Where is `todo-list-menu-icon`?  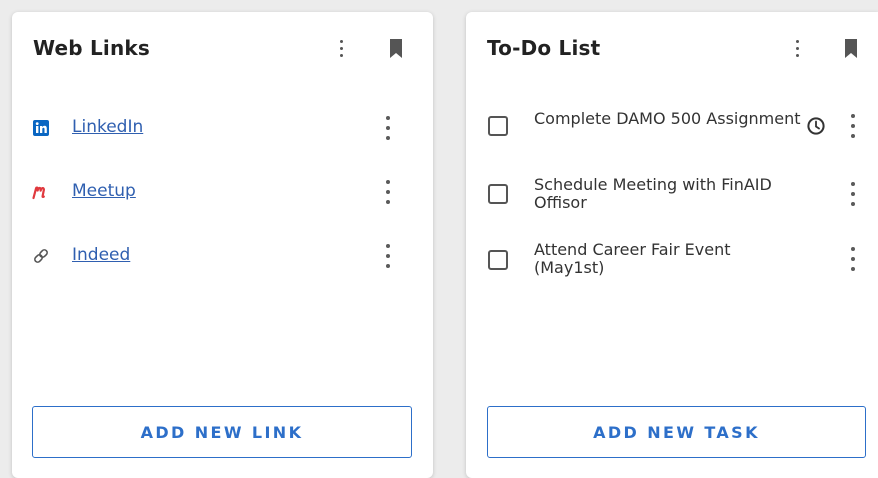
todo-list-menu-icon is located at coordinates (797, 48).